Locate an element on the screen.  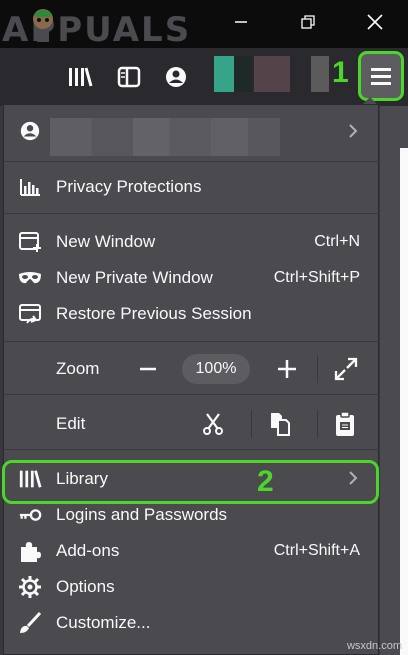
close-button is located at coordinates (375, 22).